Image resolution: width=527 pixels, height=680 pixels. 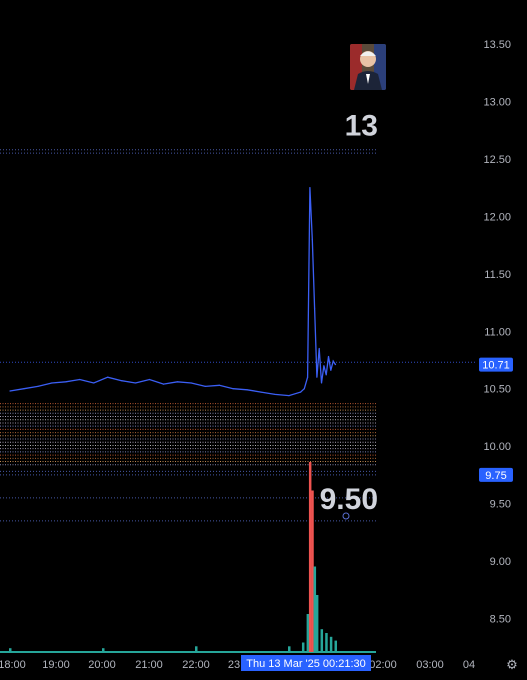 What do you see at coordinates (196, 665) in the screenshot?
I see `x-tick-label: 22:00` at bounding box center [196, 665].